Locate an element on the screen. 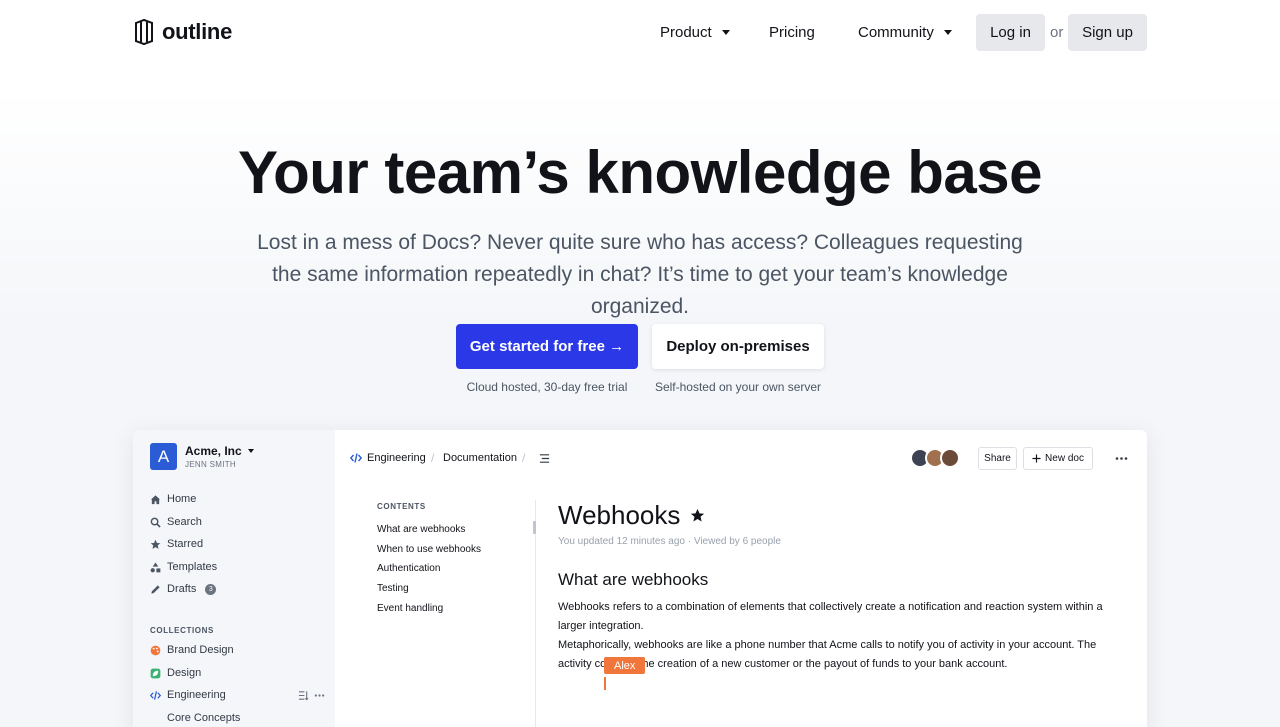  sidebar-item-label: Drafts is located at coordinates (182, 589).